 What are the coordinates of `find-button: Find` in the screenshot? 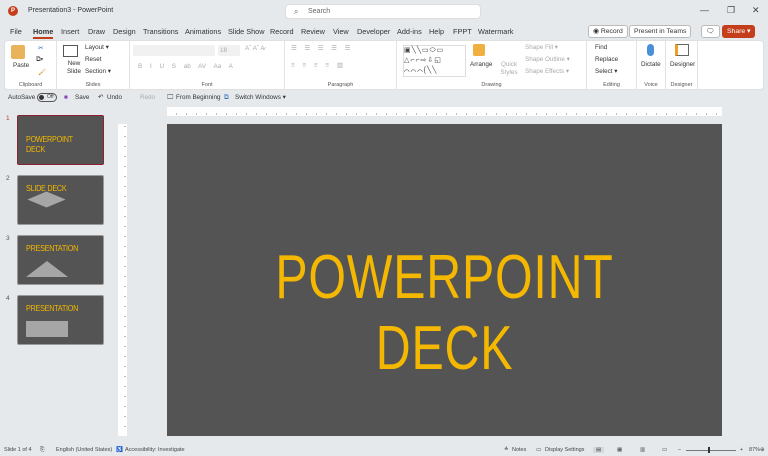 It's located at (601, 47).